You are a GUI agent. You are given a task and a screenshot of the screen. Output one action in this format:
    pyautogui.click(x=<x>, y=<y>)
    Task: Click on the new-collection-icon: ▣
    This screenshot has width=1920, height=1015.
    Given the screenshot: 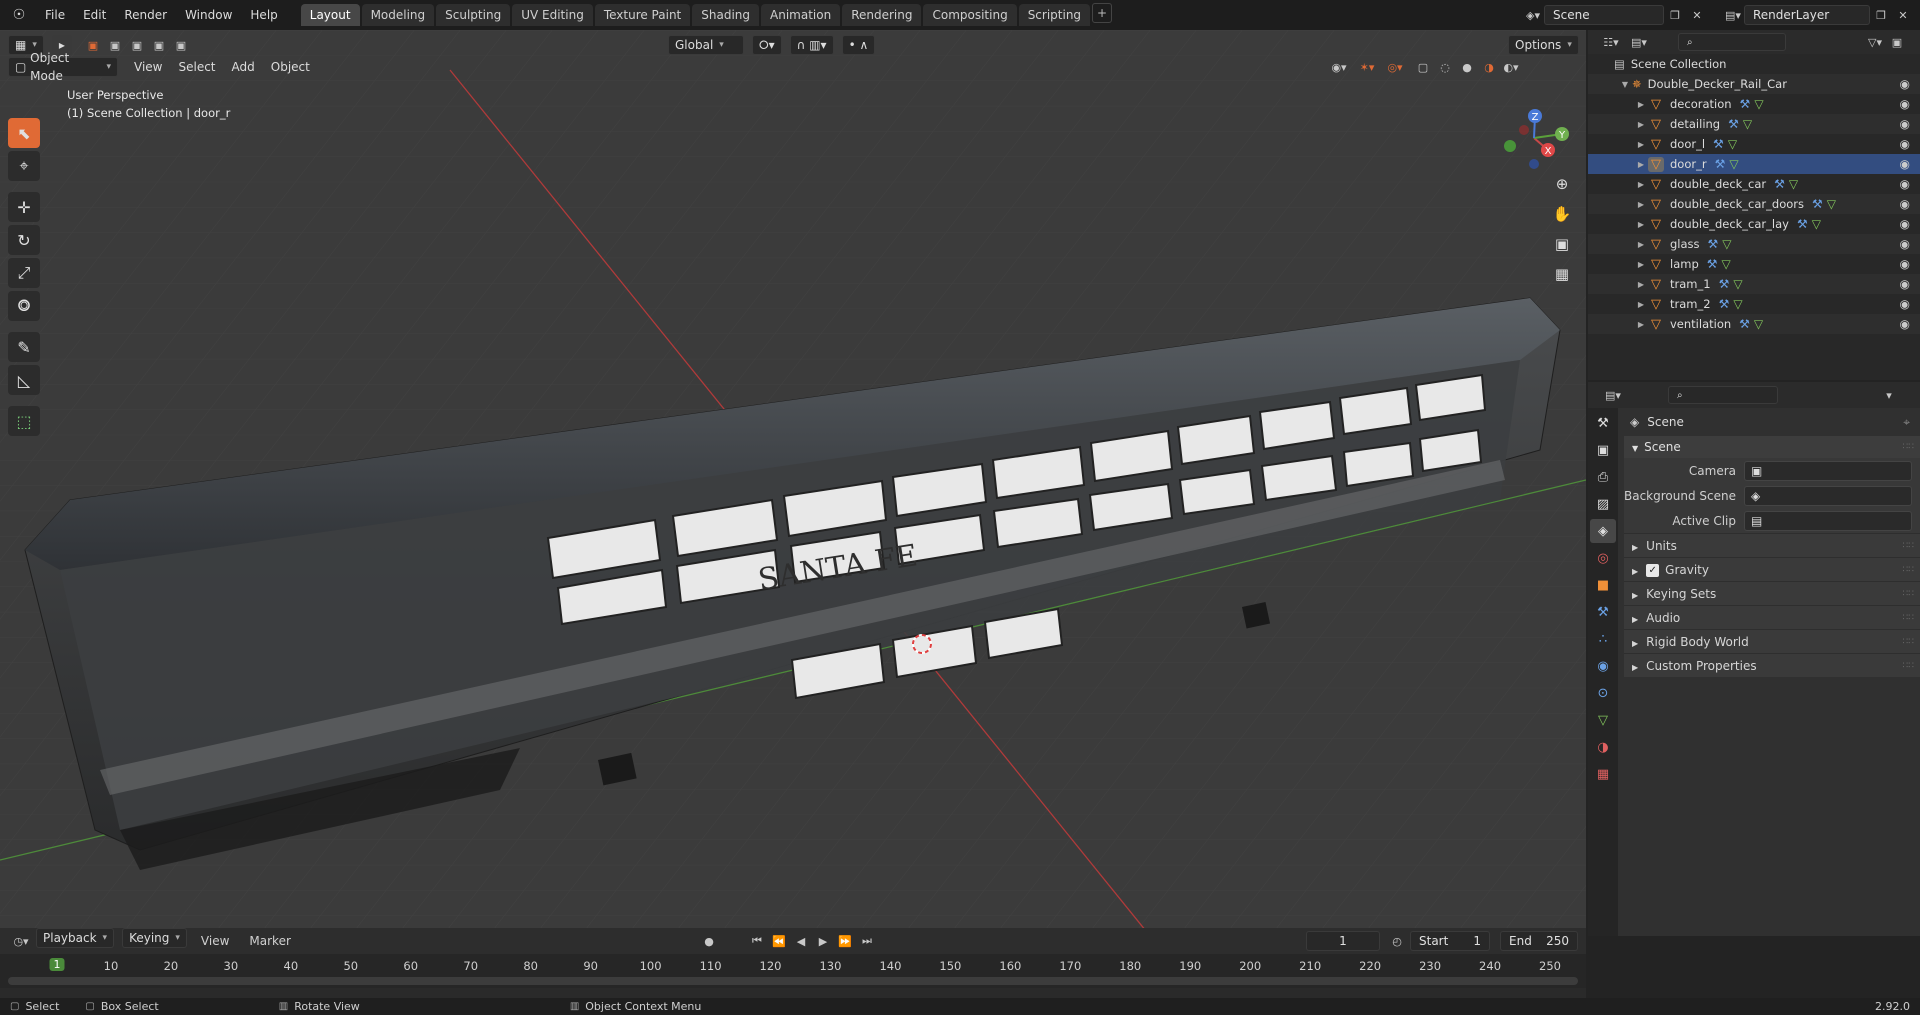 What is the action you would take?
    pyautogui.click(x=1897, y=42)
    